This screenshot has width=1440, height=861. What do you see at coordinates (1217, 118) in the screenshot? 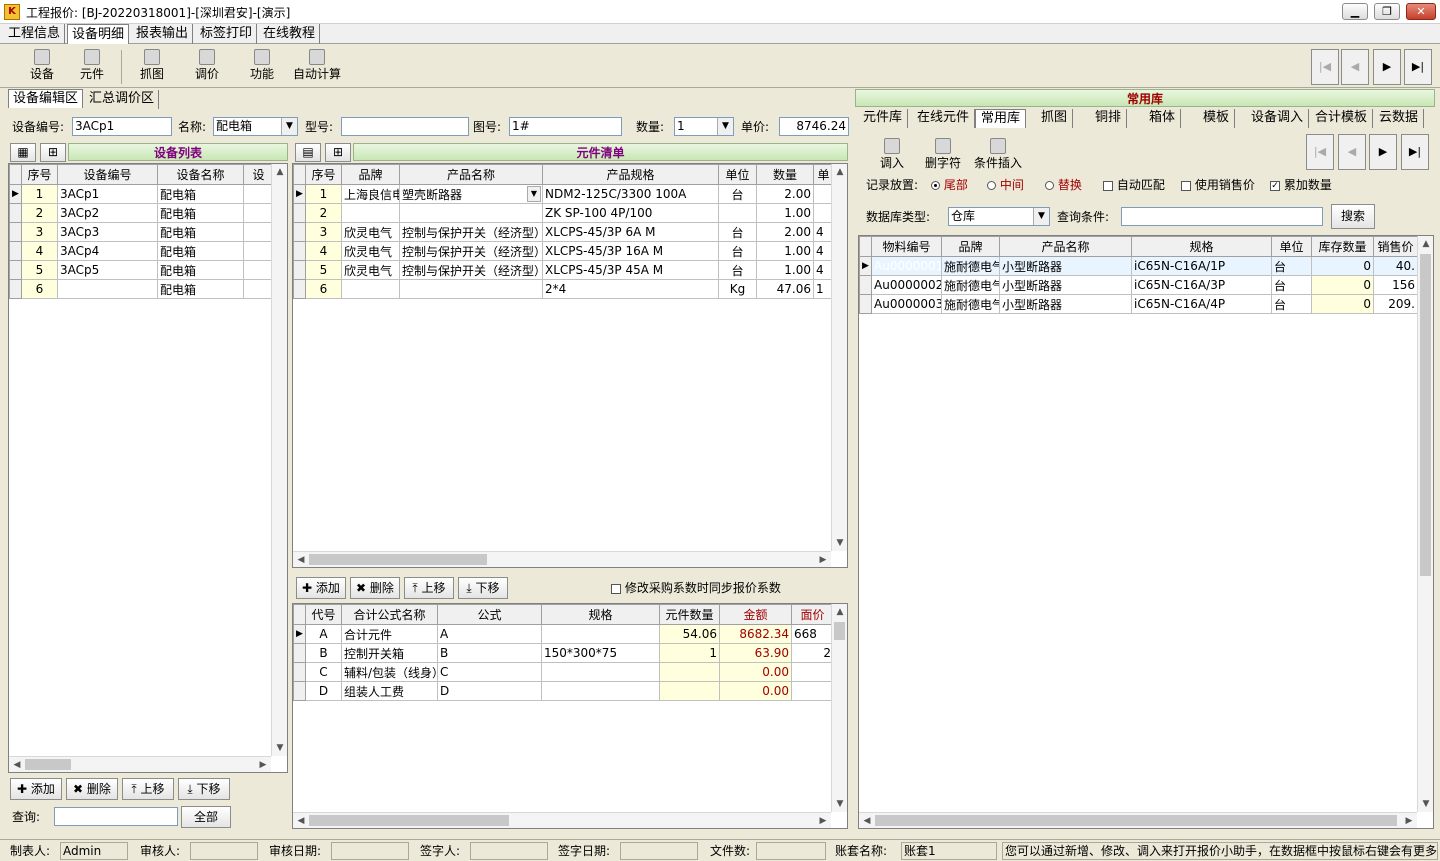
I see `tab-template: 模板` at bounding box center [1217, 118].